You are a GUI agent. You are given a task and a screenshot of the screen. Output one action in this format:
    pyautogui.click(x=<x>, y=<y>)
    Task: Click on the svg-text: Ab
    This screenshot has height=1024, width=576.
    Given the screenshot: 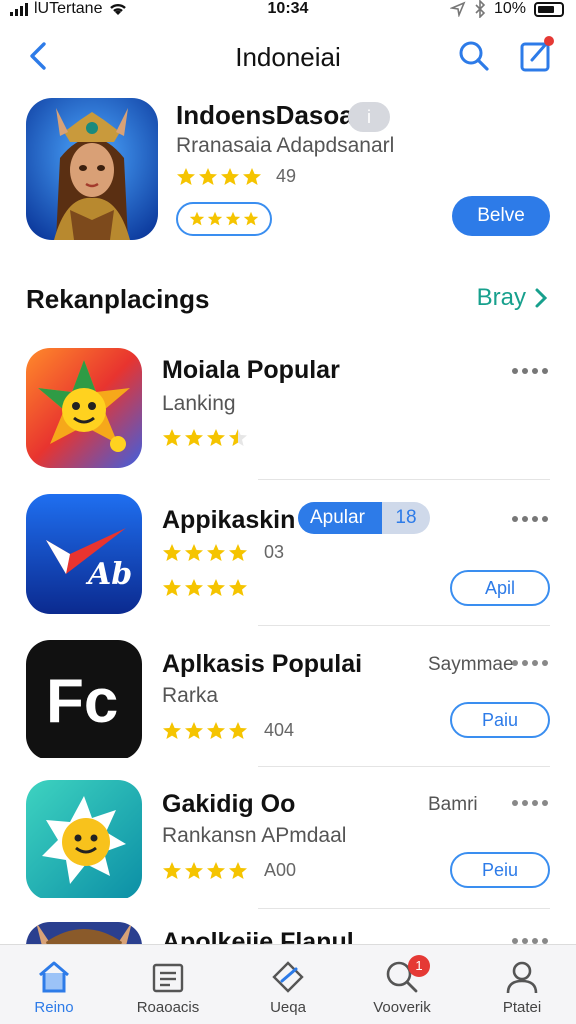 What is the action you would take?
    pyautogui.click(x=108, y=574)
    